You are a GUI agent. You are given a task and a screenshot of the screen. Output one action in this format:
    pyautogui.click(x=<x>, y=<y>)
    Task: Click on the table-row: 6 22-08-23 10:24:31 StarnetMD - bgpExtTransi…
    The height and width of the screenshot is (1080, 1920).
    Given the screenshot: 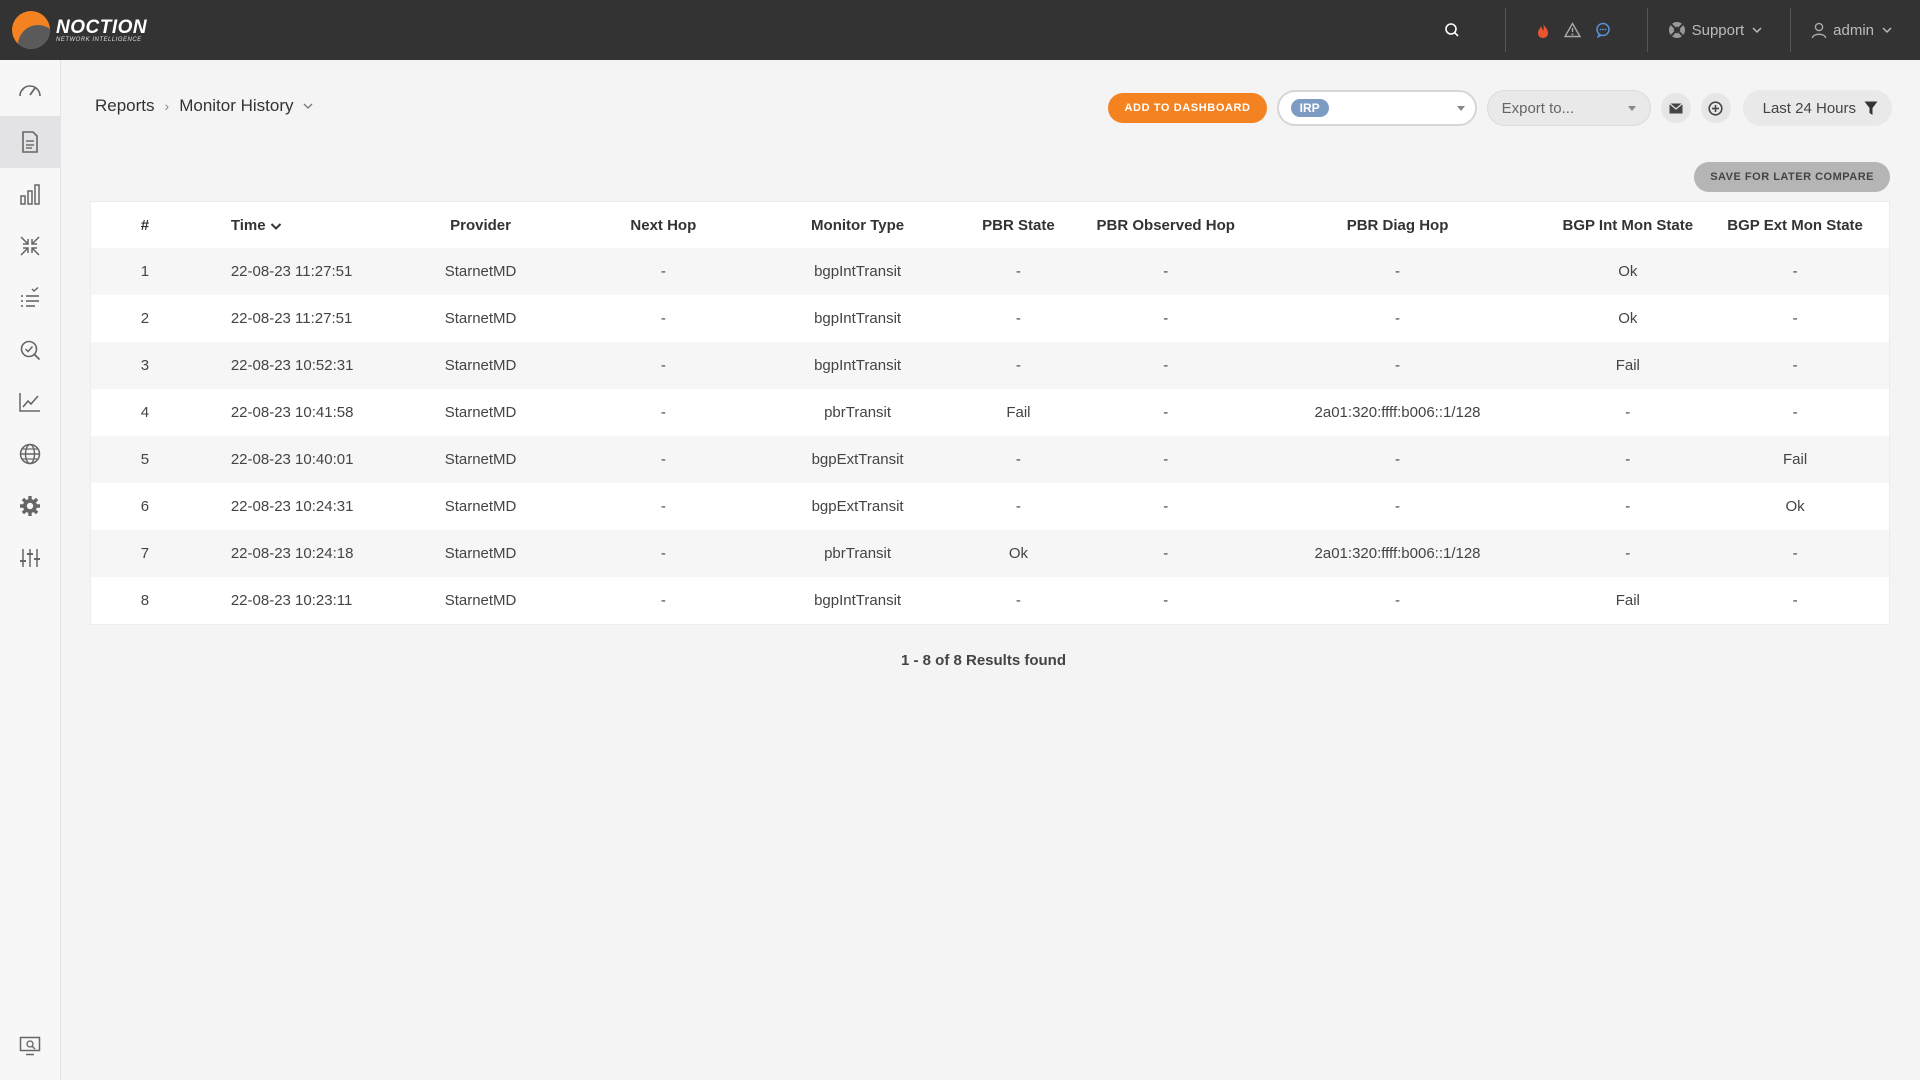 What is the action you would take?
    pyautogui.click(x=990, y=506)
    